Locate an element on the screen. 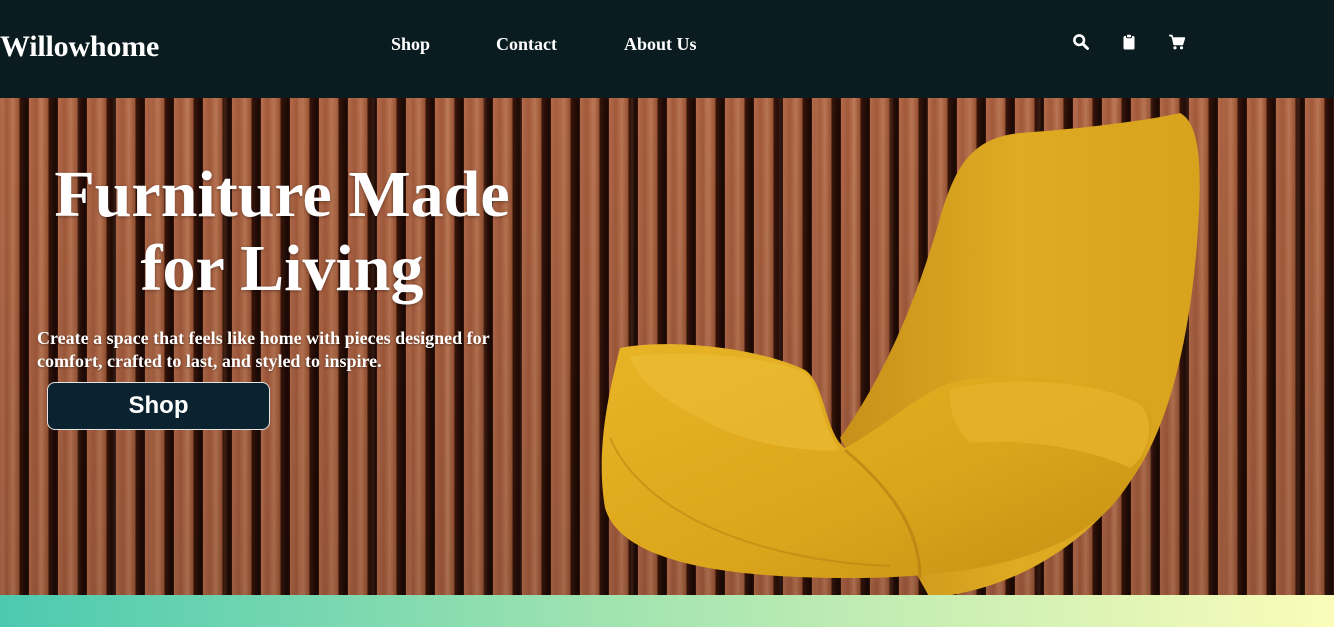  hero-title-line-1: Furniture Made is located at coordinates (282, 194).